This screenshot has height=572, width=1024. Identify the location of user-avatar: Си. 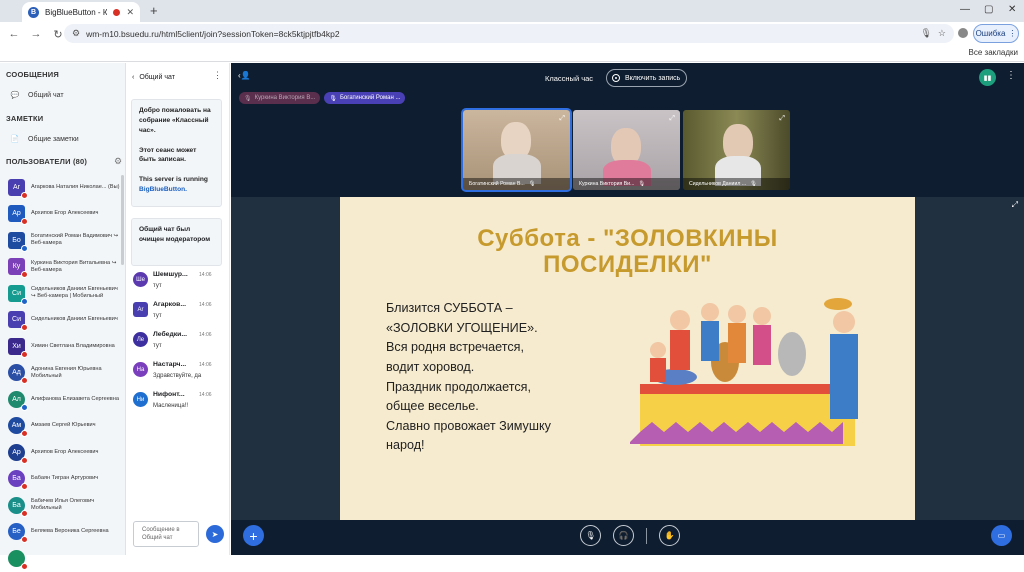
(18, 294).